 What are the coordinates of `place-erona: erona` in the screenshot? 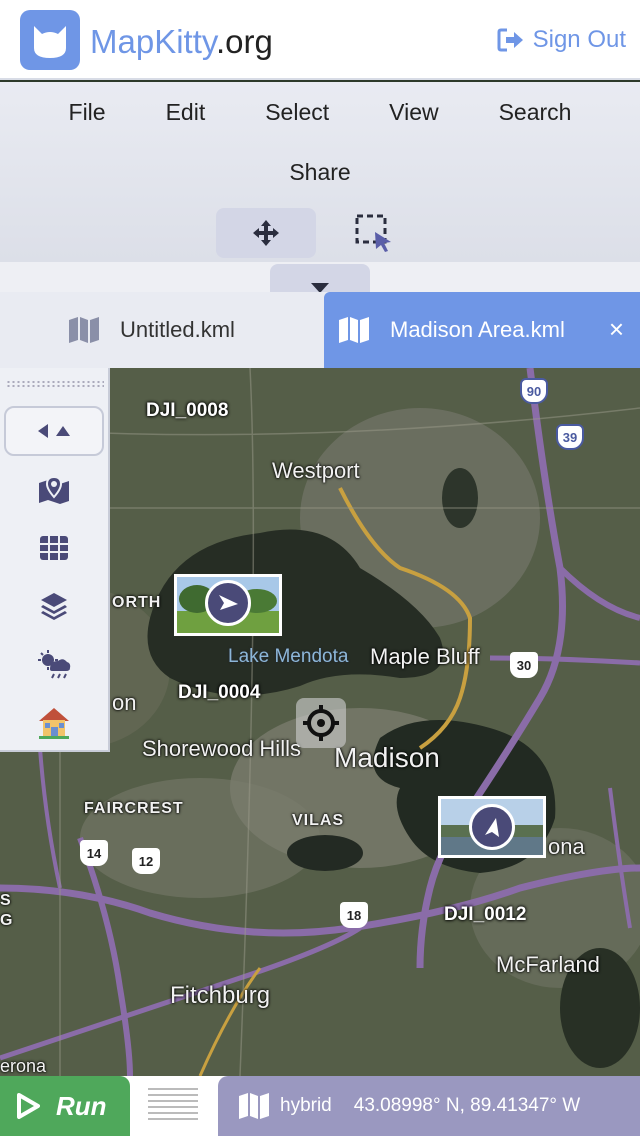 It's located at (23, 1066).